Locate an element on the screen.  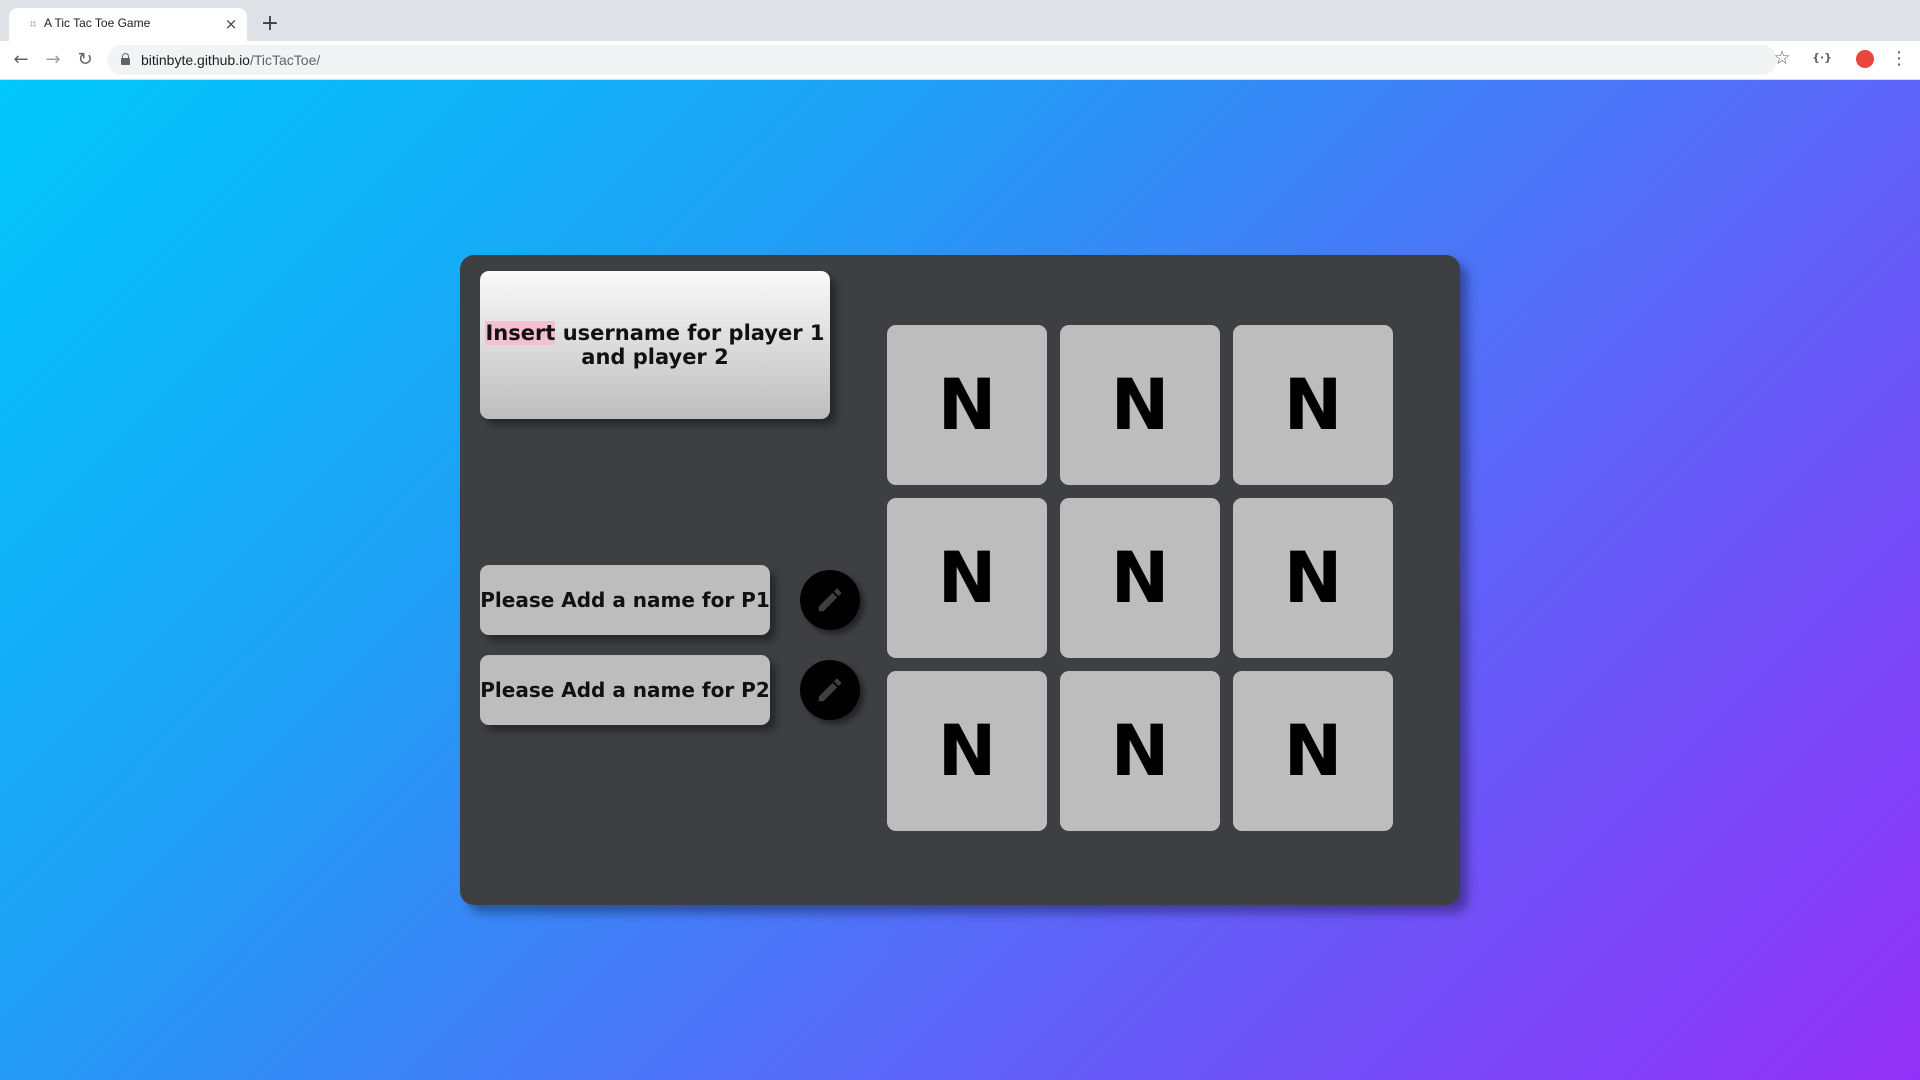
message-highlight: Insert is located at coordinates (520, 333).